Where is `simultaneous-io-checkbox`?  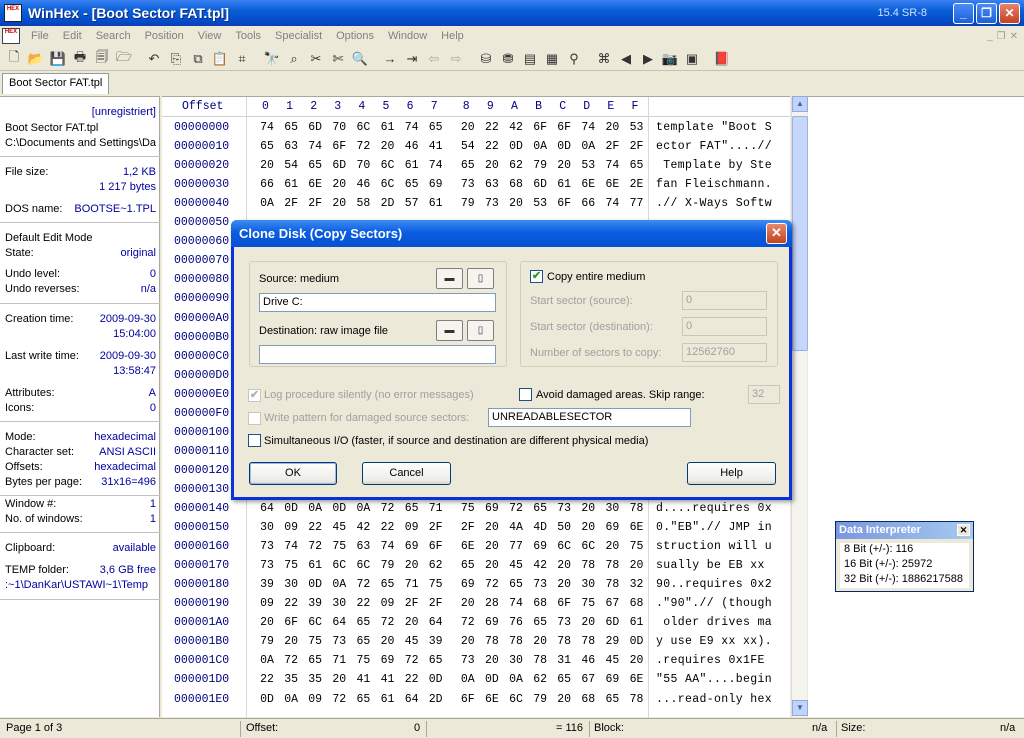
simultaneous-io-checkbox is located at coordinates (254, 440).